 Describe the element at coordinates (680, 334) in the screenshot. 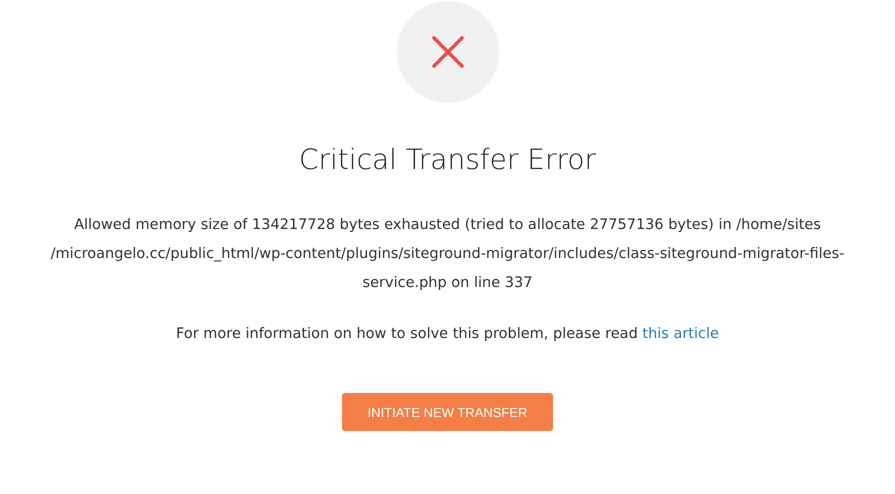

I see `article-link: this article` at that location.